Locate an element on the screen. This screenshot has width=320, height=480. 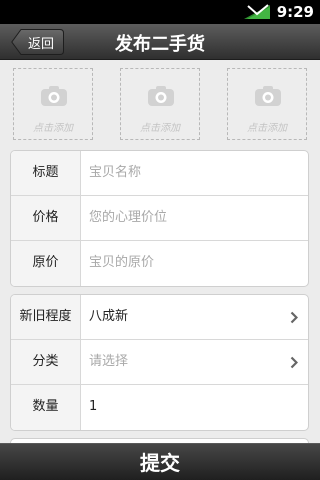
price-row: 价格 您的心理价位 is located at coordinates (159, 218).